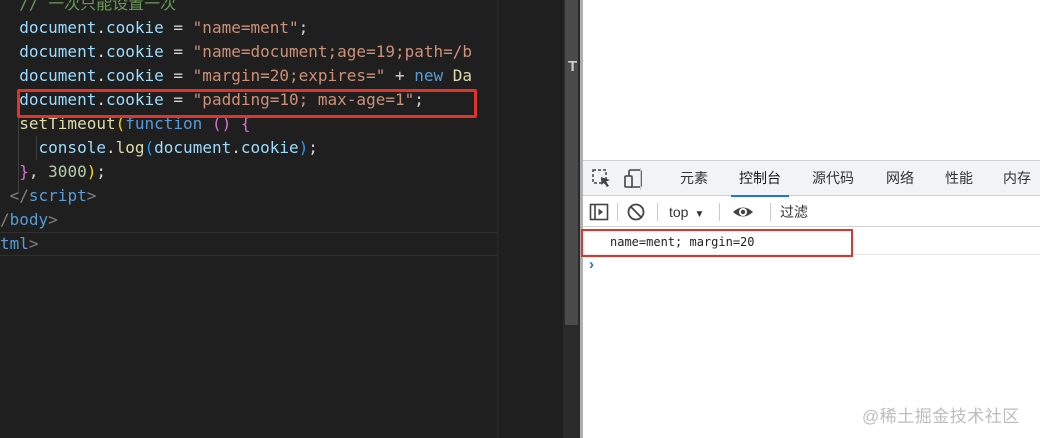 Image resolution: width=1040 pixels, height=438 pixels. I want to click on code-line: document.cookie = "name=ment";, so click(248, 28).